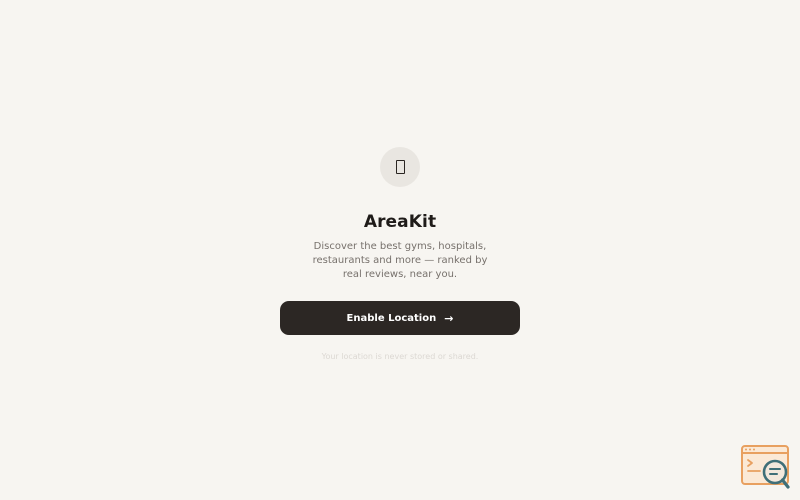  I want to click on enable-location-button: Enable Location →, so click(400, 318).